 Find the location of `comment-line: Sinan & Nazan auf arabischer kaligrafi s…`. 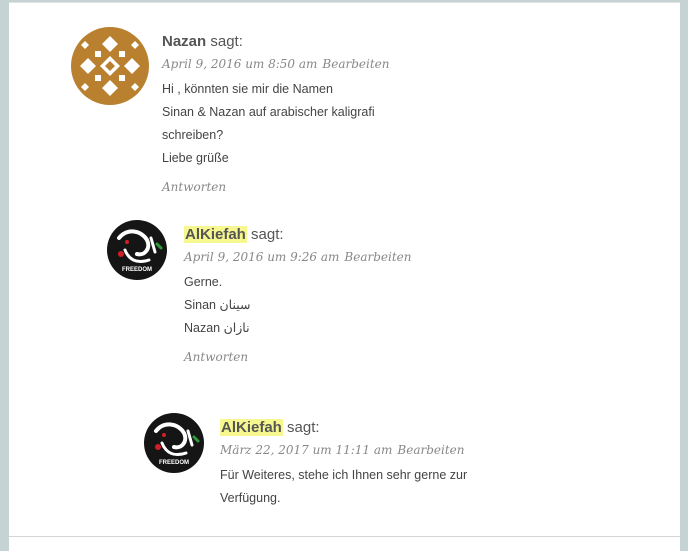

comment-line: Sinan & Nazan auf arabischer kaligrafi s… is located at coordinates (268, 123).